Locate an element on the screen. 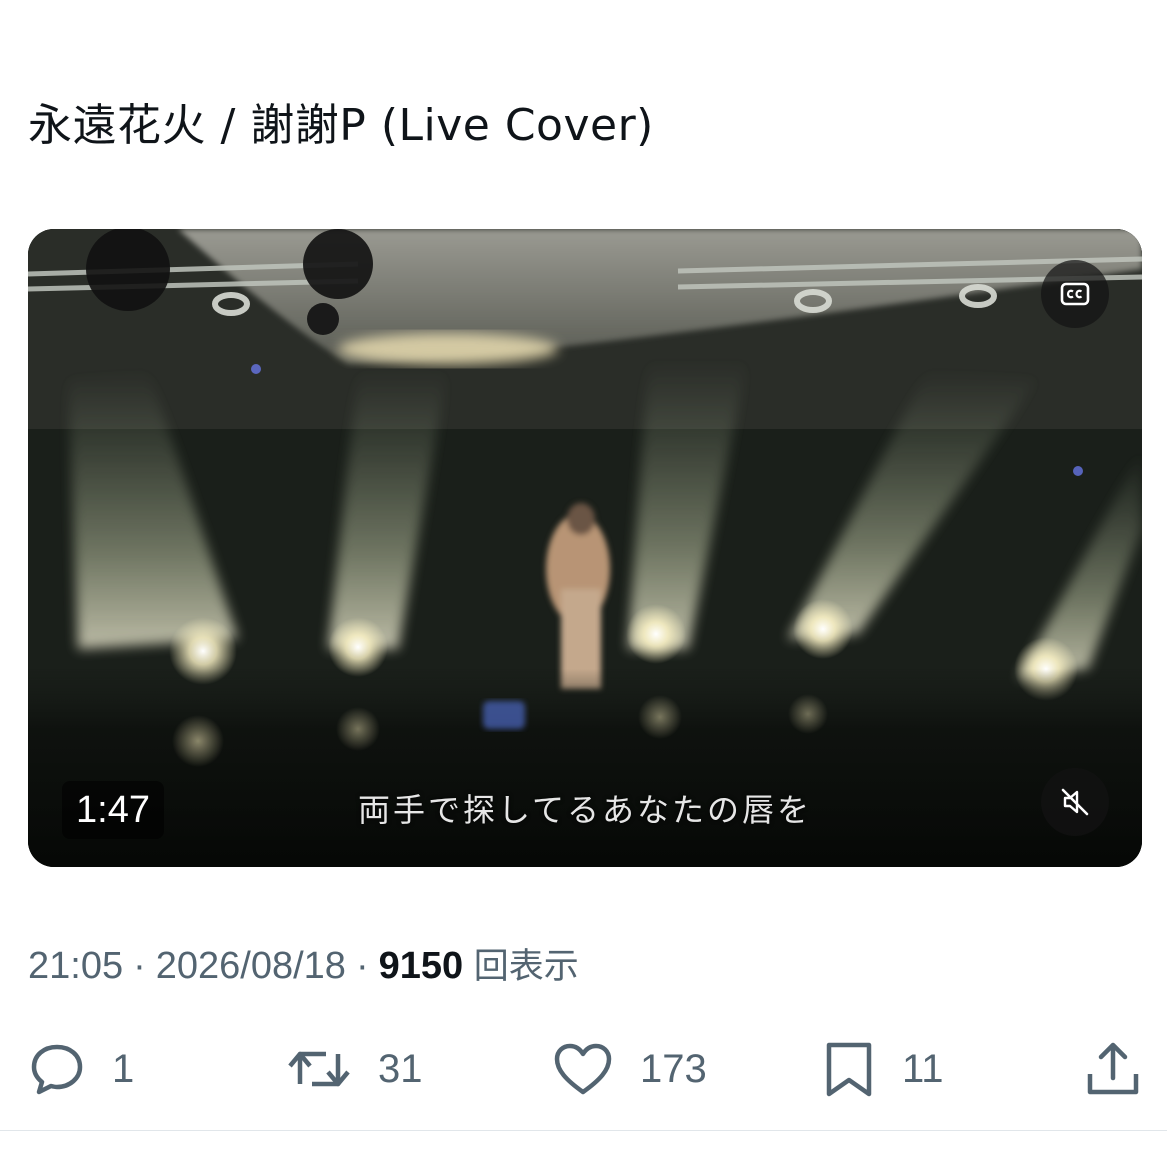 This screenshot has height=1167, width=1167. share-button is located at coordinates (1113, 1069).